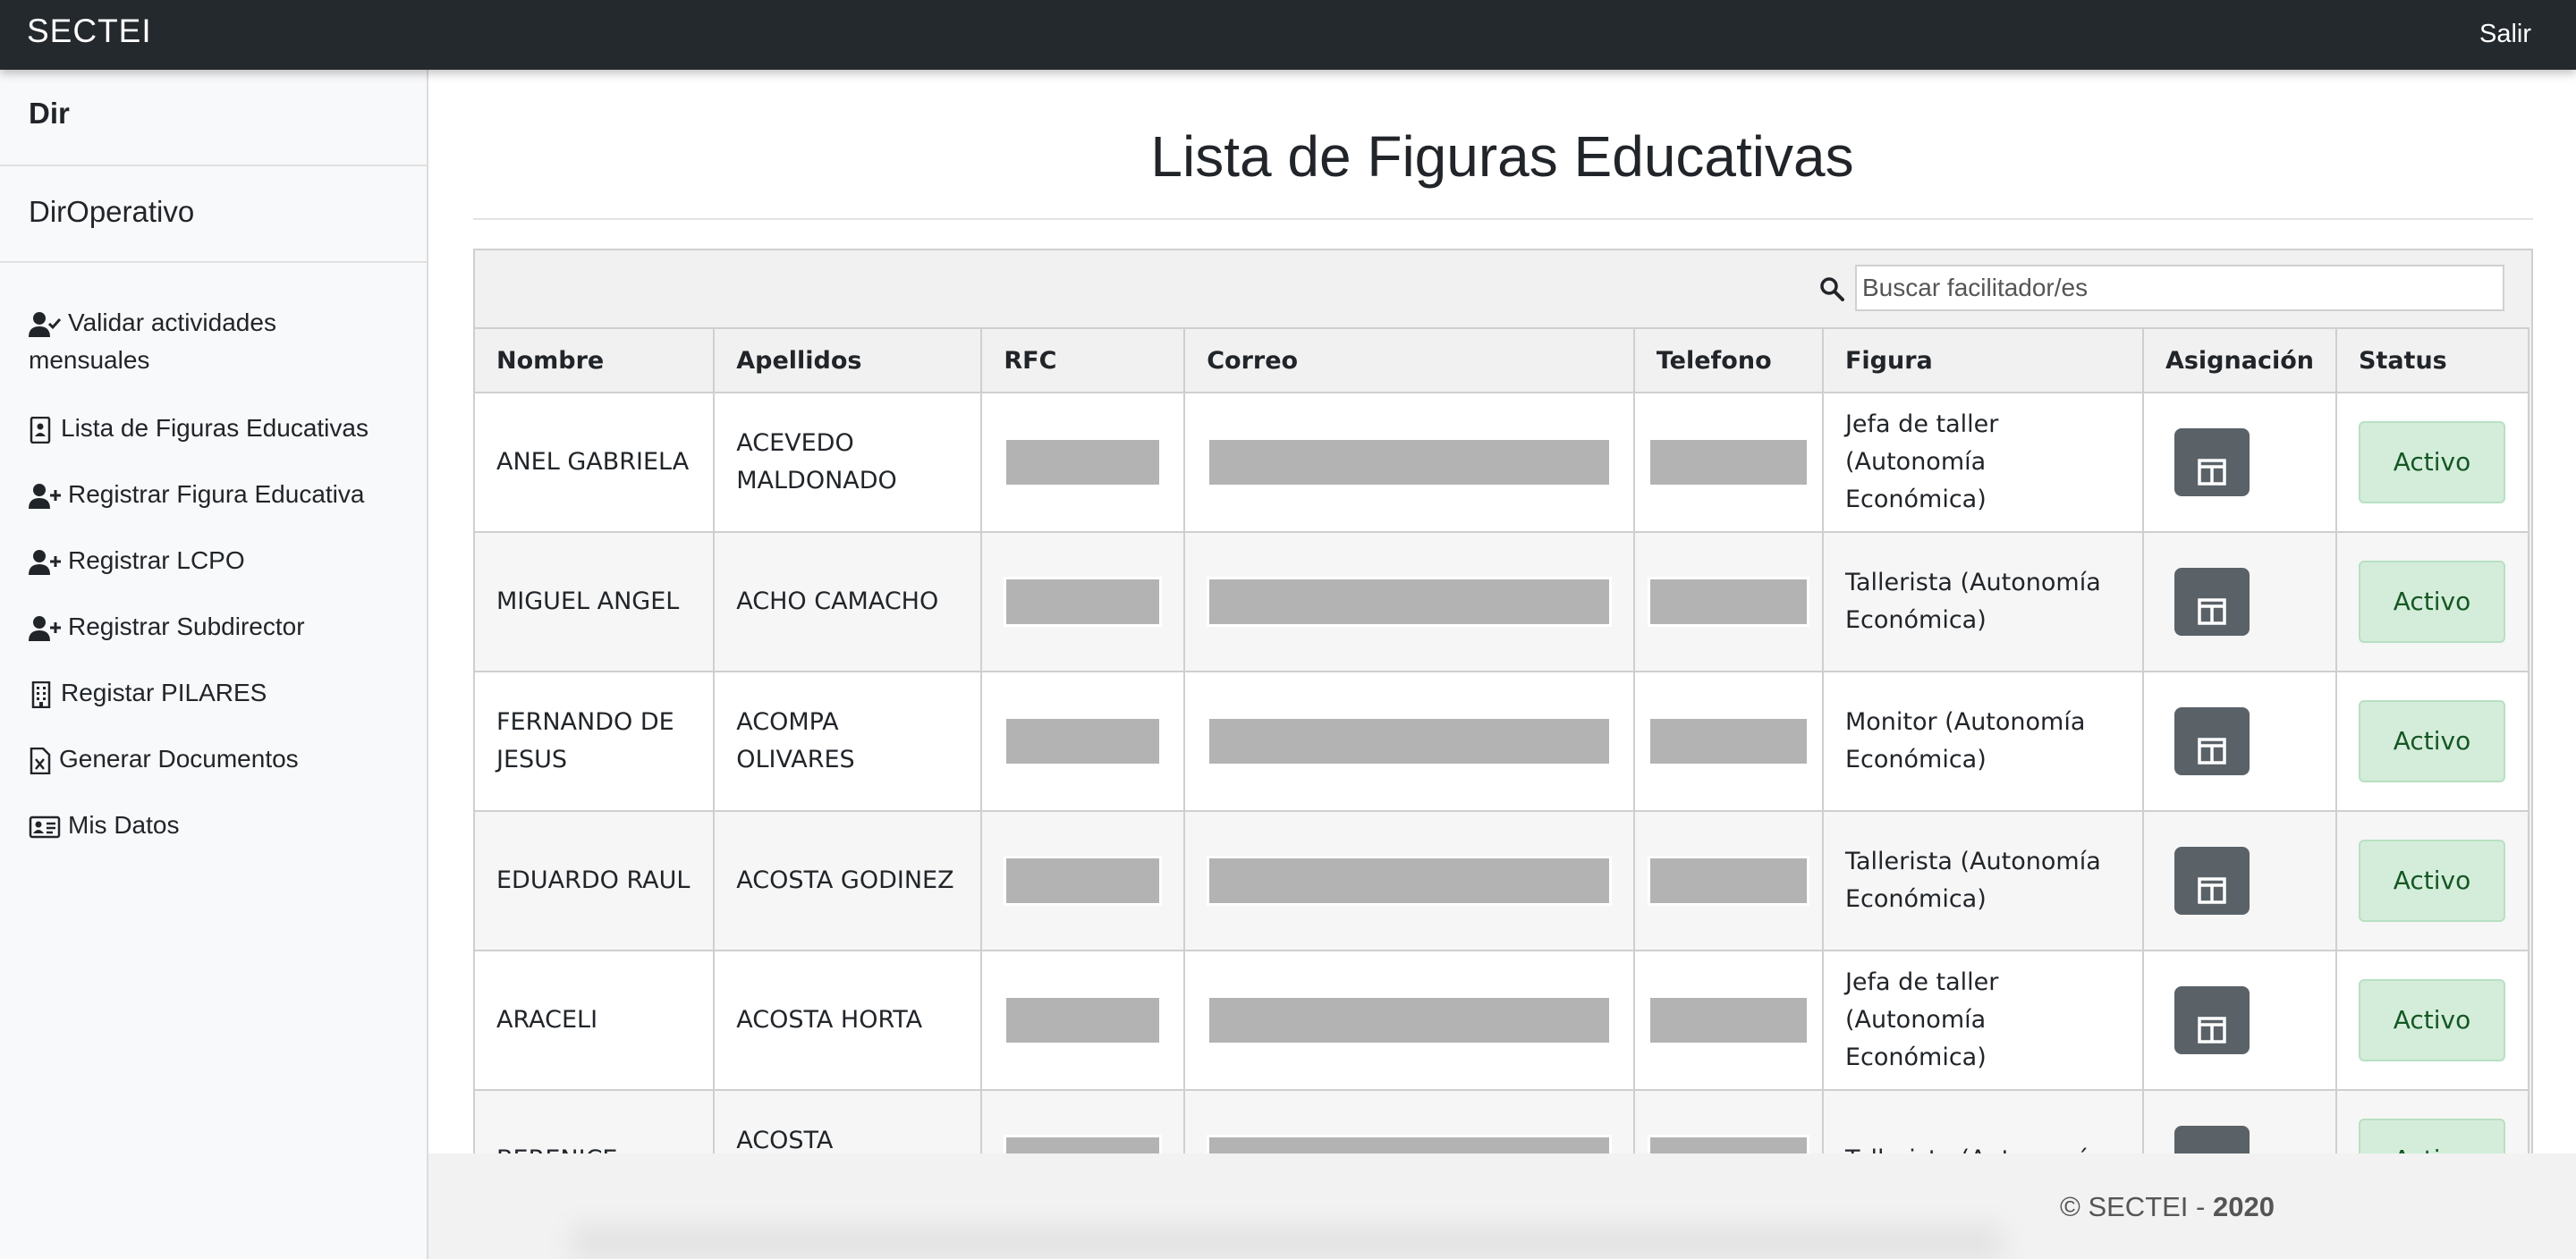 Image resolution: width=2576 pixels, height=1259 pixels. I want to click on building-icon, so click(41, 694).